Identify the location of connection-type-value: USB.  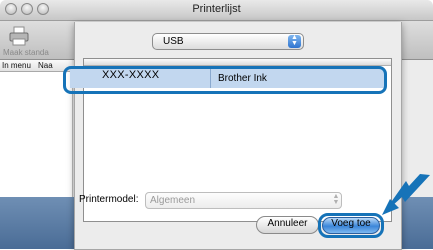
(173, 41).